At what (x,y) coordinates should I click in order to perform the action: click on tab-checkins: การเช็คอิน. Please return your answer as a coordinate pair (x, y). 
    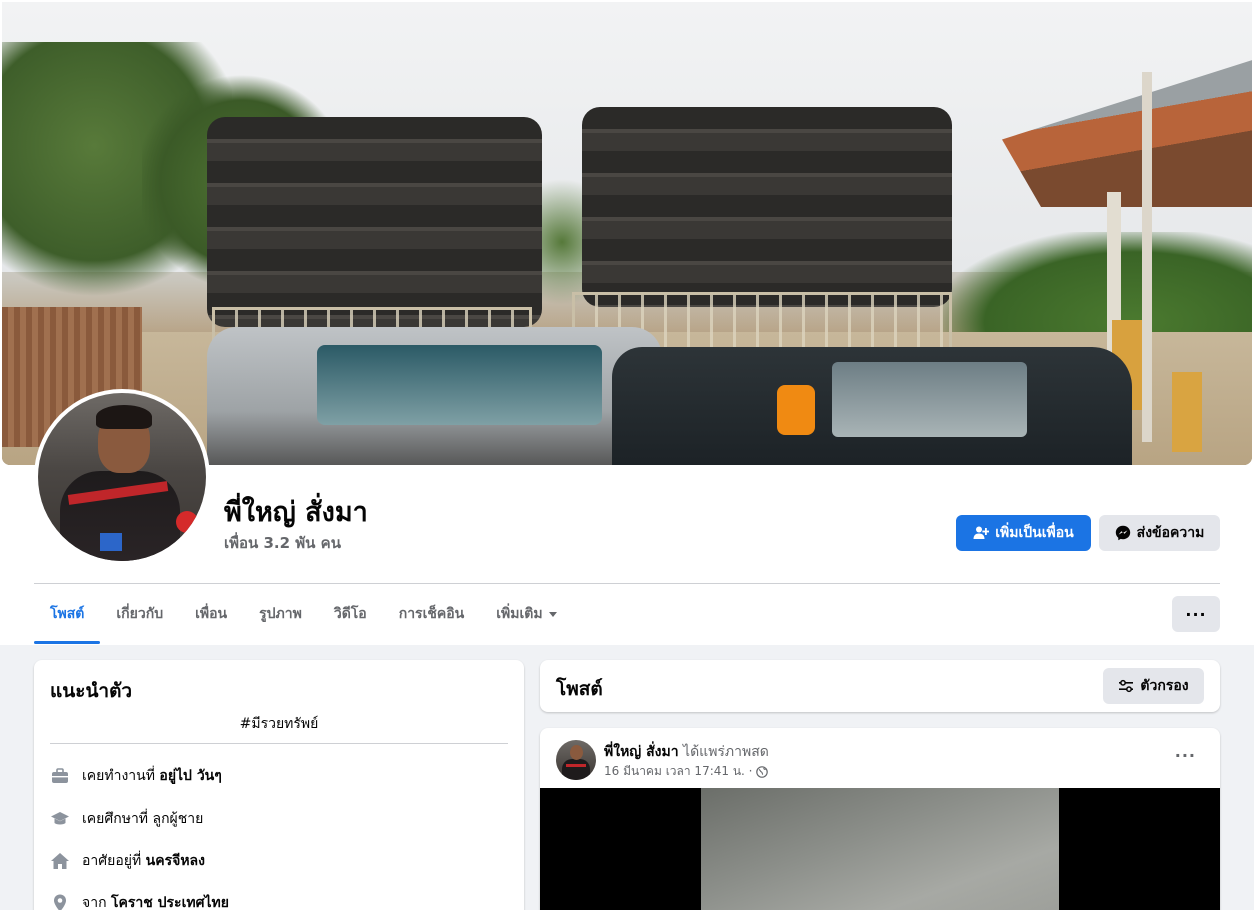
    Looking at the image, I should click on (432, 614).